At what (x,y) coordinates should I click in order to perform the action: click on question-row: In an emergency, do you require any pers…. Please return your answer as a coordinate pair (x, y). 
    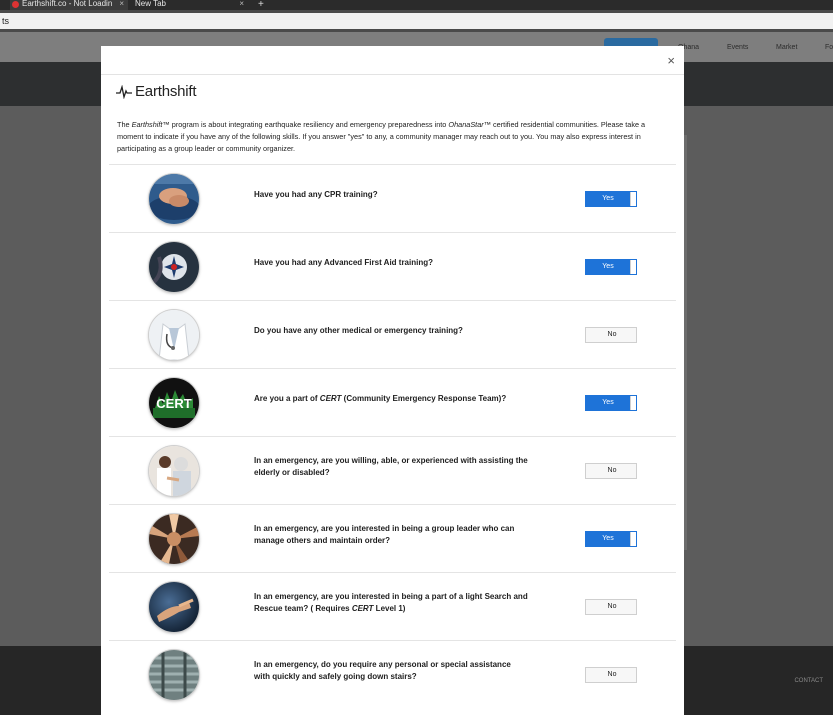
    Looking at the image, I should click on (392, 674).